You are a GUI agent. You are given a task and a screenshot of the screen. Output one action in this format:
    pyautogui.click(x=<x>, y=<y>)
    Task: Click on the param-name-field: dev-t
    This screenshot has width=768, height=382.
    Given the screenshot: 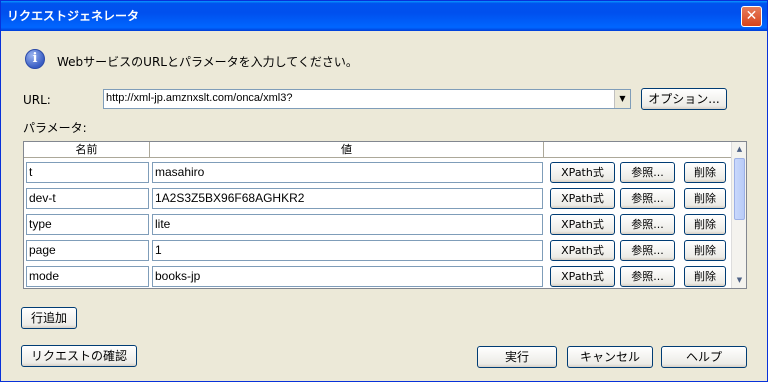 What is the action you would take?
    pyautogui.click(x=87, y=198)
    